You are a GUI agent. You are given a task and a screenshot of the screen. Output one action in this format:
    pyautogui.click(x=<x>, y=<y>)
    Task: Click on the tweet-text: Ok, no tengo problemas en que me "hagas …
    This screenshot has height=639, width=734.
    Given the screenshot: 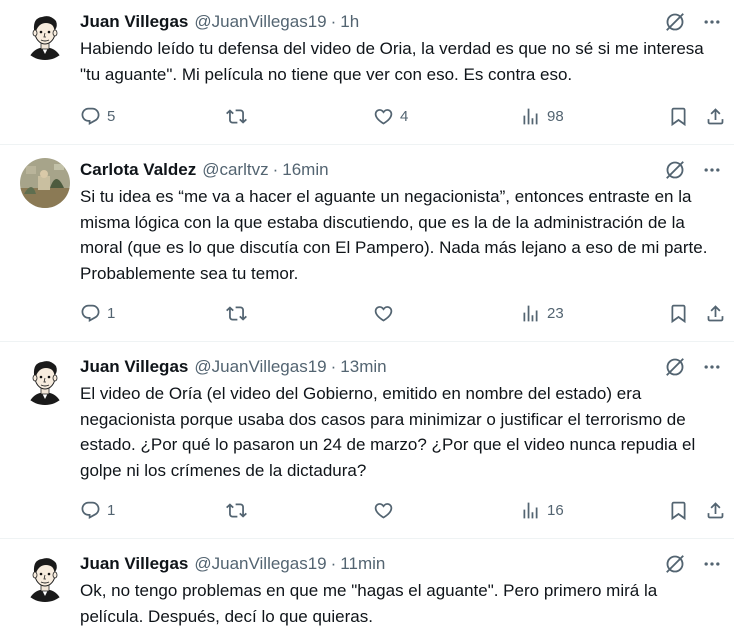 What is the action you would take?
    pyautogui.click(x=369, y=603)
    